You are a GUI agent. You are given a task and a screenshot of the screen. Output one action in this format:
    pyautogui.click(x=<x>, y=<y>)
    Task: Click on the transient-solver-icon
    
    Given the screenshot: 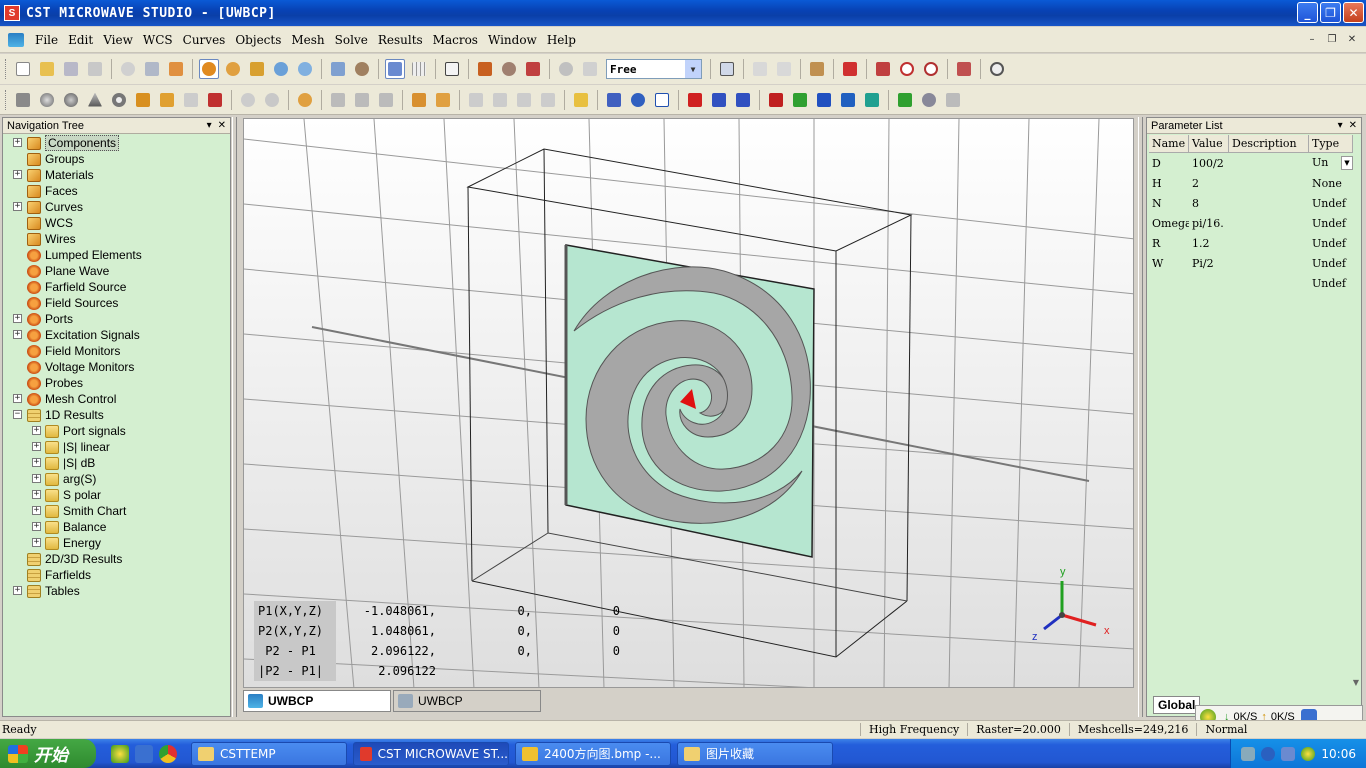 What is the action you would take?
    pyautogui.click(x=776, y=100)
    